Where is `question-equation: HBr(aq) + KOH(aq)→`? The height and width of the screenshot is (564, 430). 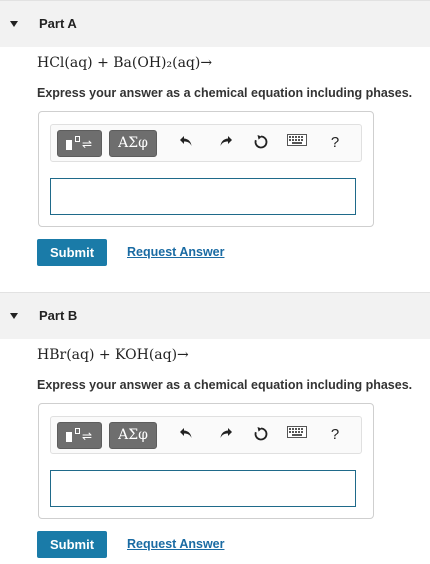
question-equation: HBr(aq) + KOH(aq)→ is located at coordinates (113, 355).